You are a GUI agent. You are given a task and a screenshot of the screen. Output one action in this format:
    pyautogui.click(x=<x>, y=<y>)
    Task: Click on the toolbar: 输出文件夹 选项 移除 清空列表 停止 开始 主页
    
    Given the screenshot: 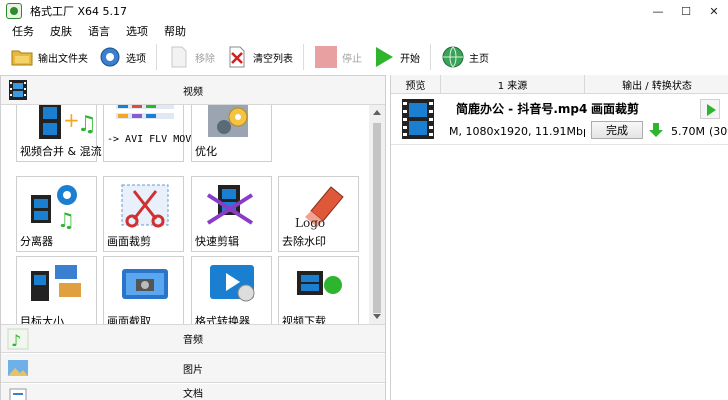 What is the action you would take?
    pyautogui.click(x=364, y=57)
    